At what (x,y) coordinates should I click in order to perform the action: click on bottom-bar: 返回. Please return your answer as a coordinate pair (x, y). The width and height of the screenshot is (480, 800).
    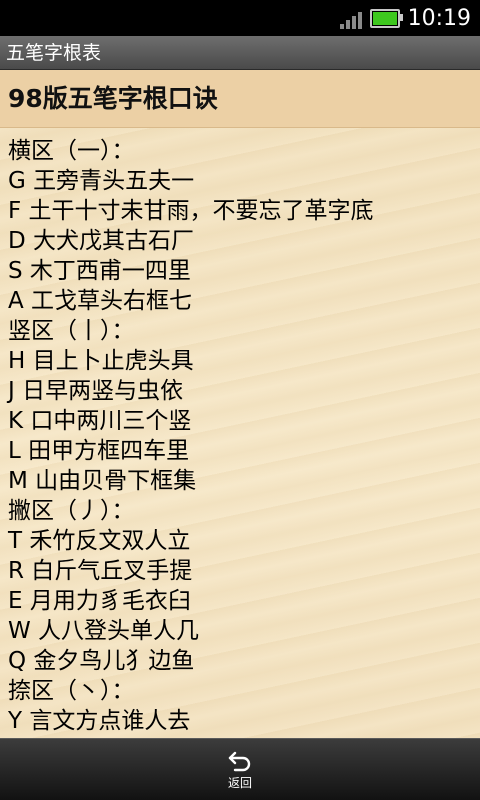
    Looking at the image, I should click on (240, 769).